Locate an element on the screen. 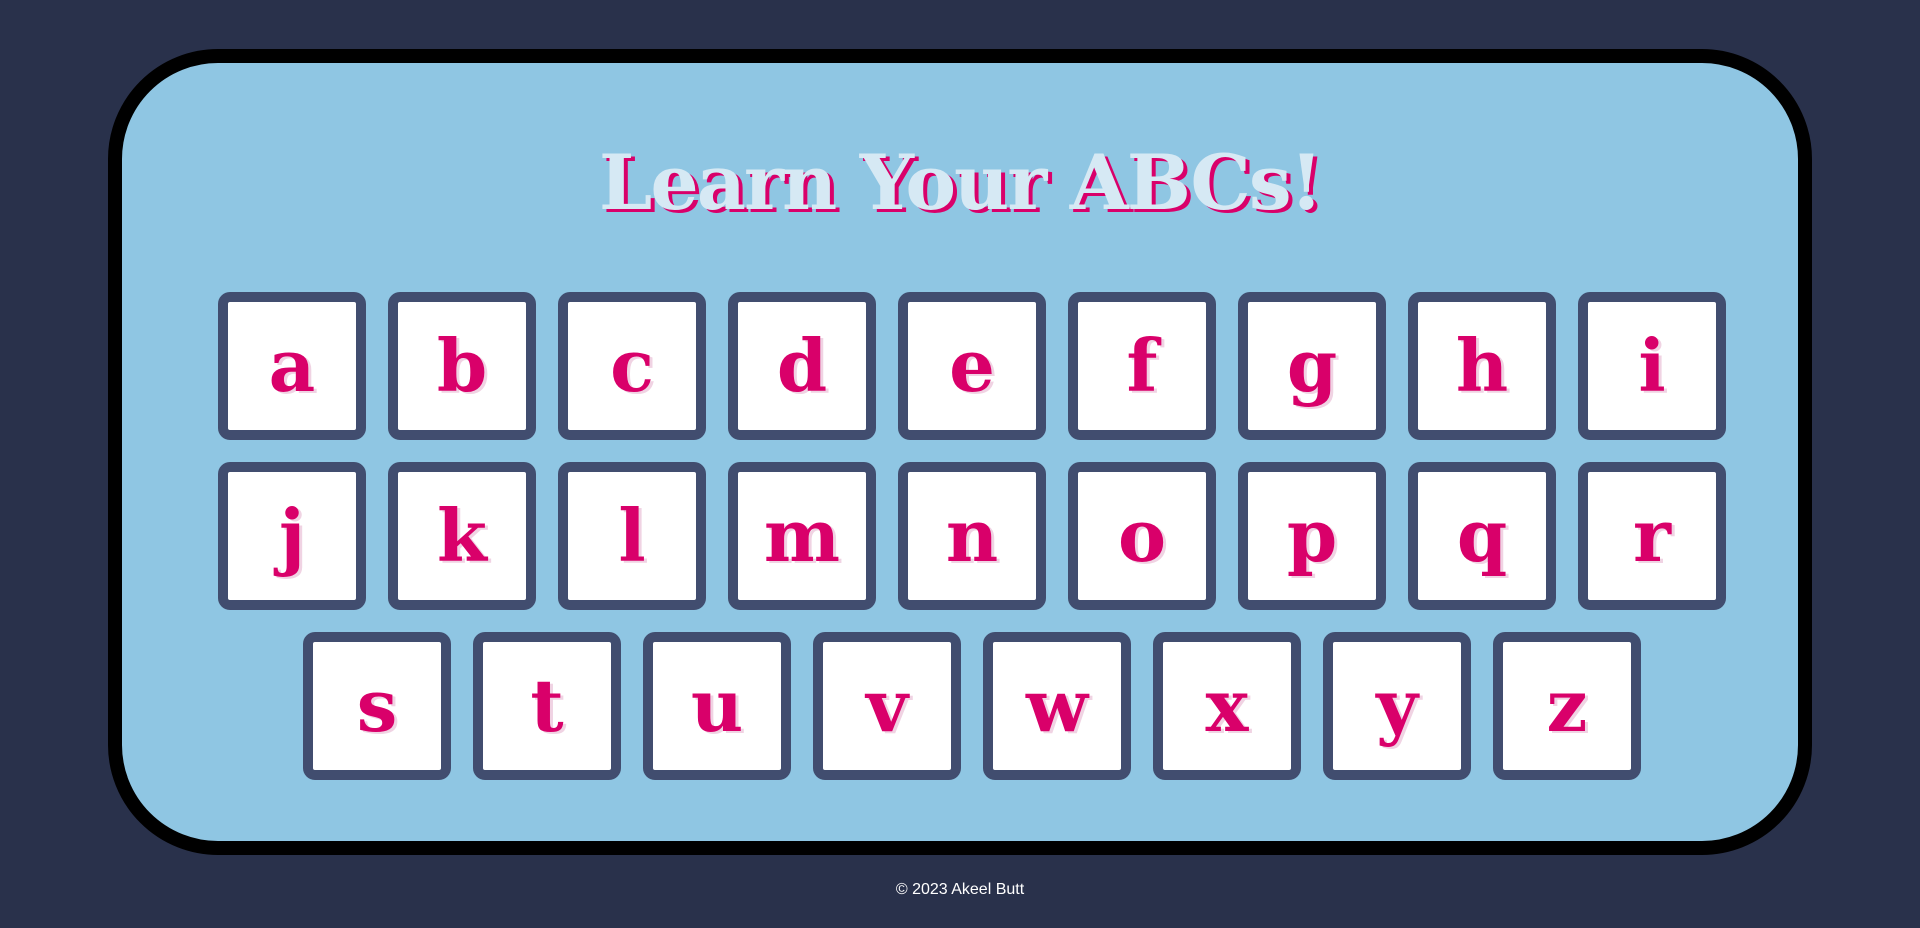  letter-key-label: e is located at coordinates (972, 365).